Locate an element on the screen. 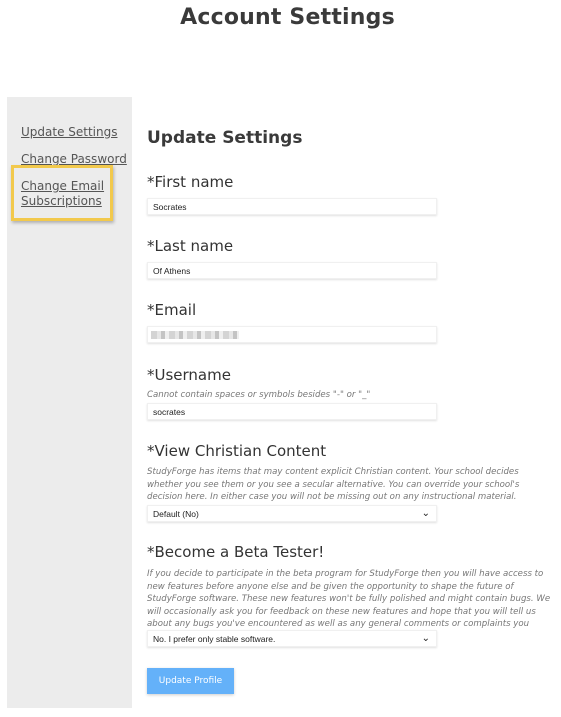  section-title: Update Settings is located at coordinates (225, 138).